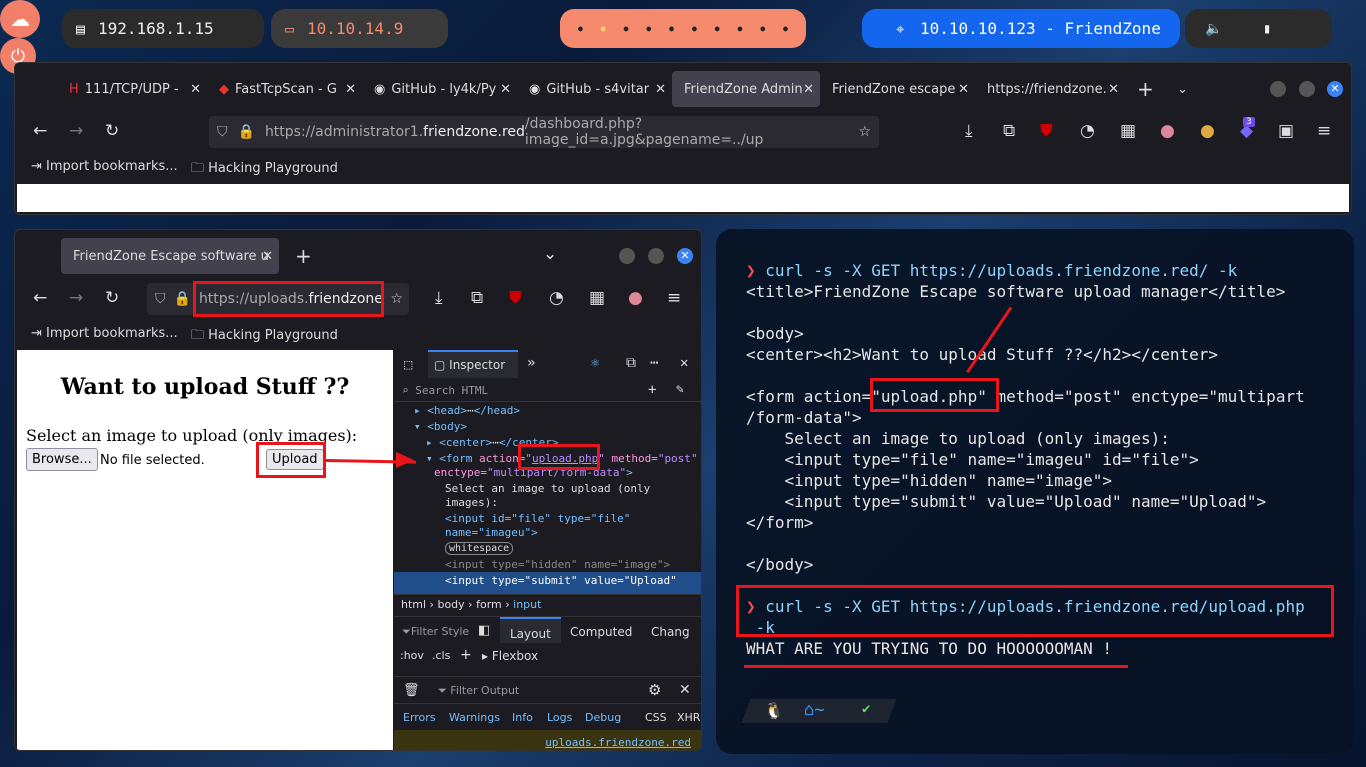 This screenshot has height=767, width=1366. What do you see at coordinates (478, 691) in the screenshot?
I see `filter-output-input: ⏷ Filter Output` at bounding box center [478, 691].